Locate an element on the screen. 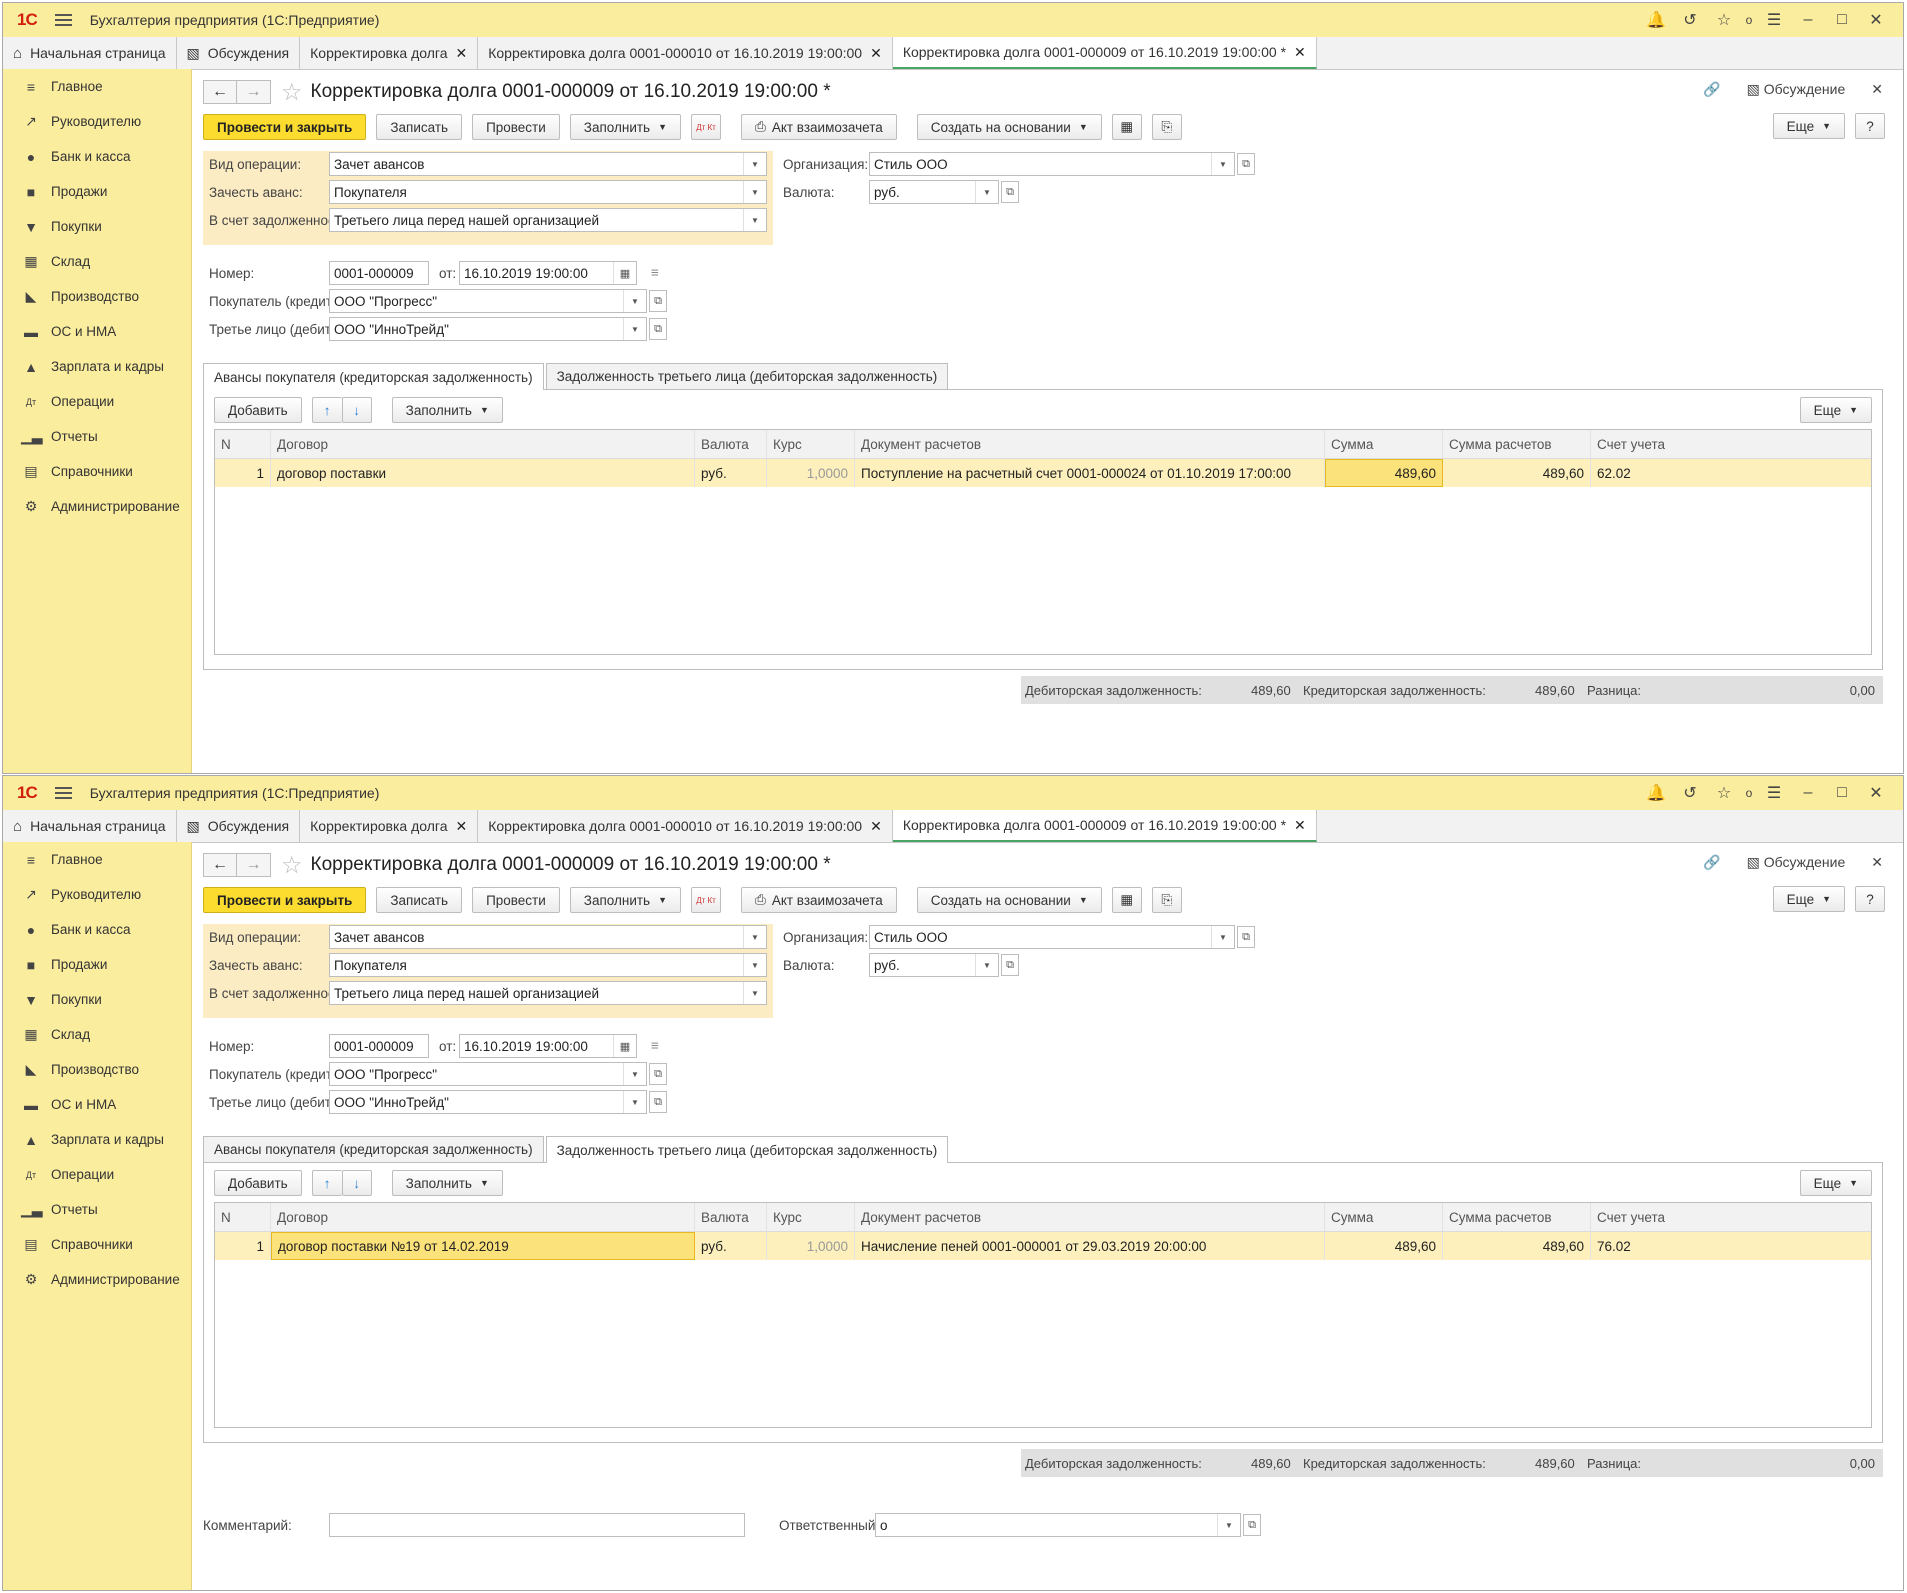  bell-icon: 🔔 is located at coordinates (1656, 793).